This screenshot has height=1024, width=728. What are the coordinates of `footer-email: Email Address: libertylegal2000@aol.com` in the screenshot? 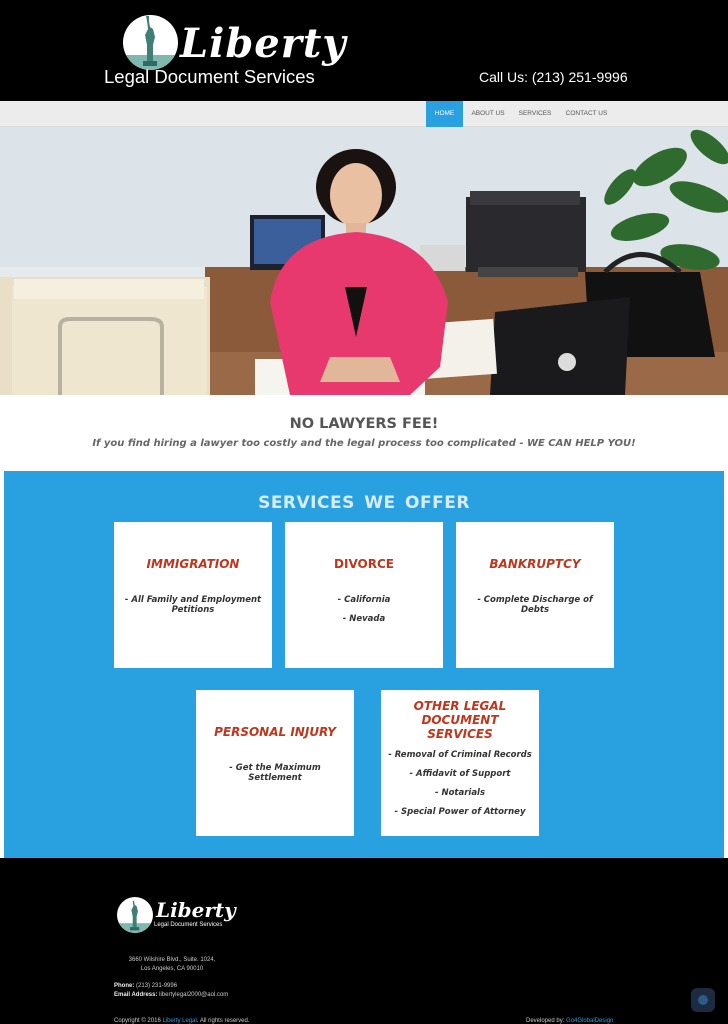 It's located at (171, 995).